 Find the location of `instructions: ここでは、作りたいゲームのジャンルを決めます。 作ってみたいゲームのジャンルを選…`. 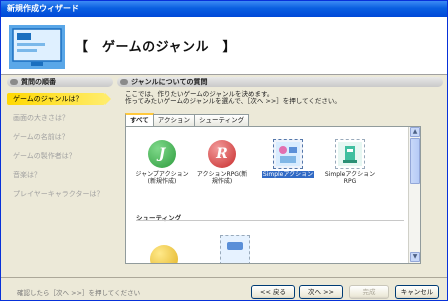

instructions: ここでは、作りたいゲームのジャンルを決めます。 作ってみたいゲームのジャンルを選… is located at coordinates (284, 98).